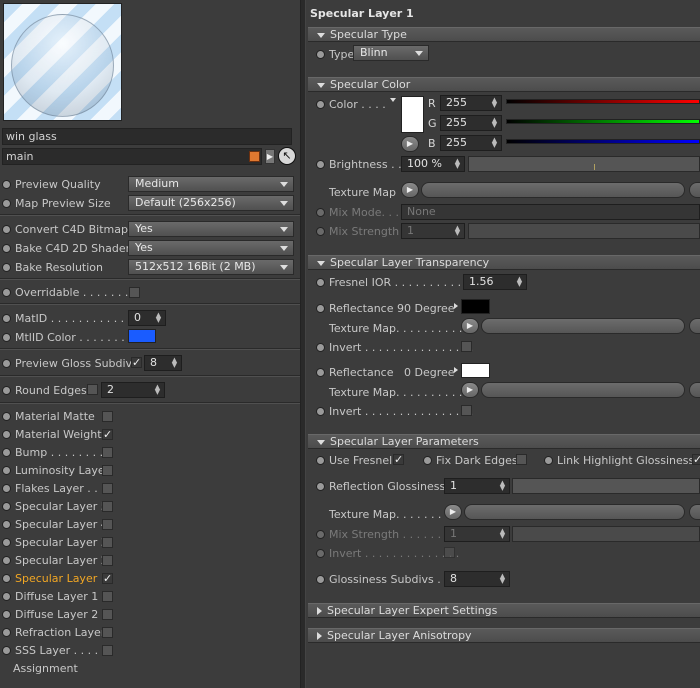 This screenshot has height=688, width=700. What do you see at coordinates (471, 143) in the screenshot?
I see `blue-input: 255 ▲ ▼` at bounding box center [471, 143].